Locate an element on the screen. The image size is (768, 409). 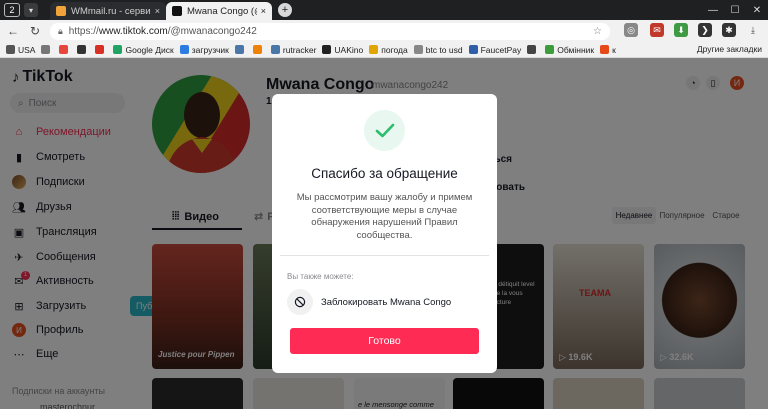
bookmark-label: rutracker is located at coordinates (299, 49).